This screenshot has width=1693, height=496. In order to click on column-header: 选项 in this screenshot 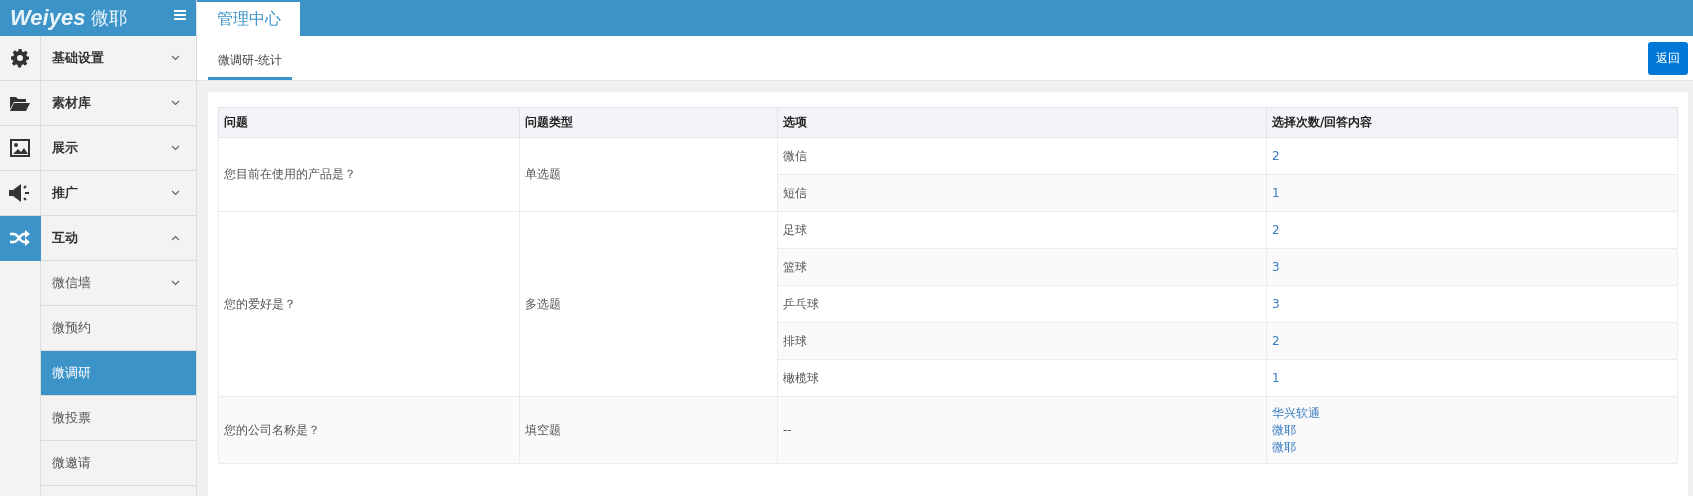, I will do `click(1022, 122)`.